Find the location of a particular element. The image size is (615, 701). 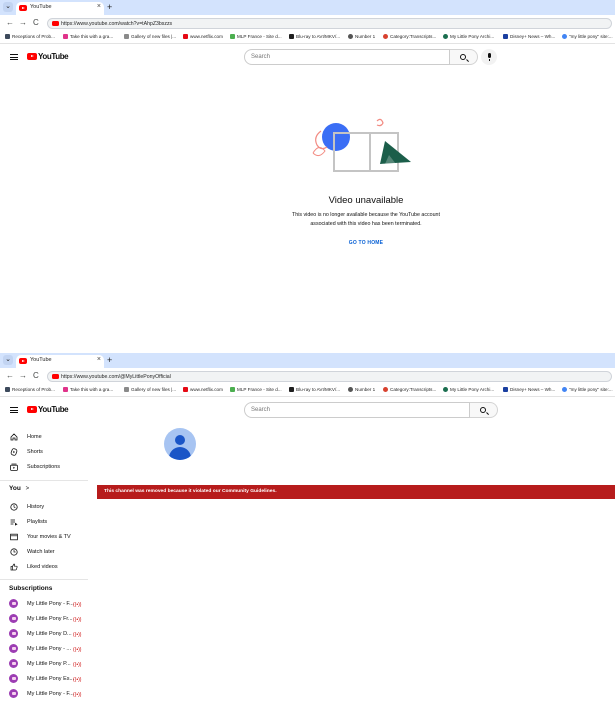

movies-icon is located at coordinates (14, 537).